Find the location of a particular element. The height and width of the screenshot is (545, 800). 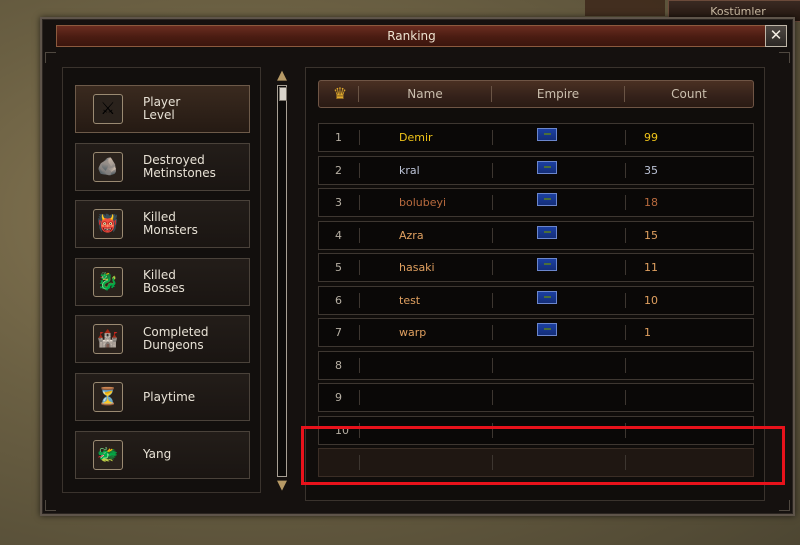

table-row is located at coordinates (536, 462).